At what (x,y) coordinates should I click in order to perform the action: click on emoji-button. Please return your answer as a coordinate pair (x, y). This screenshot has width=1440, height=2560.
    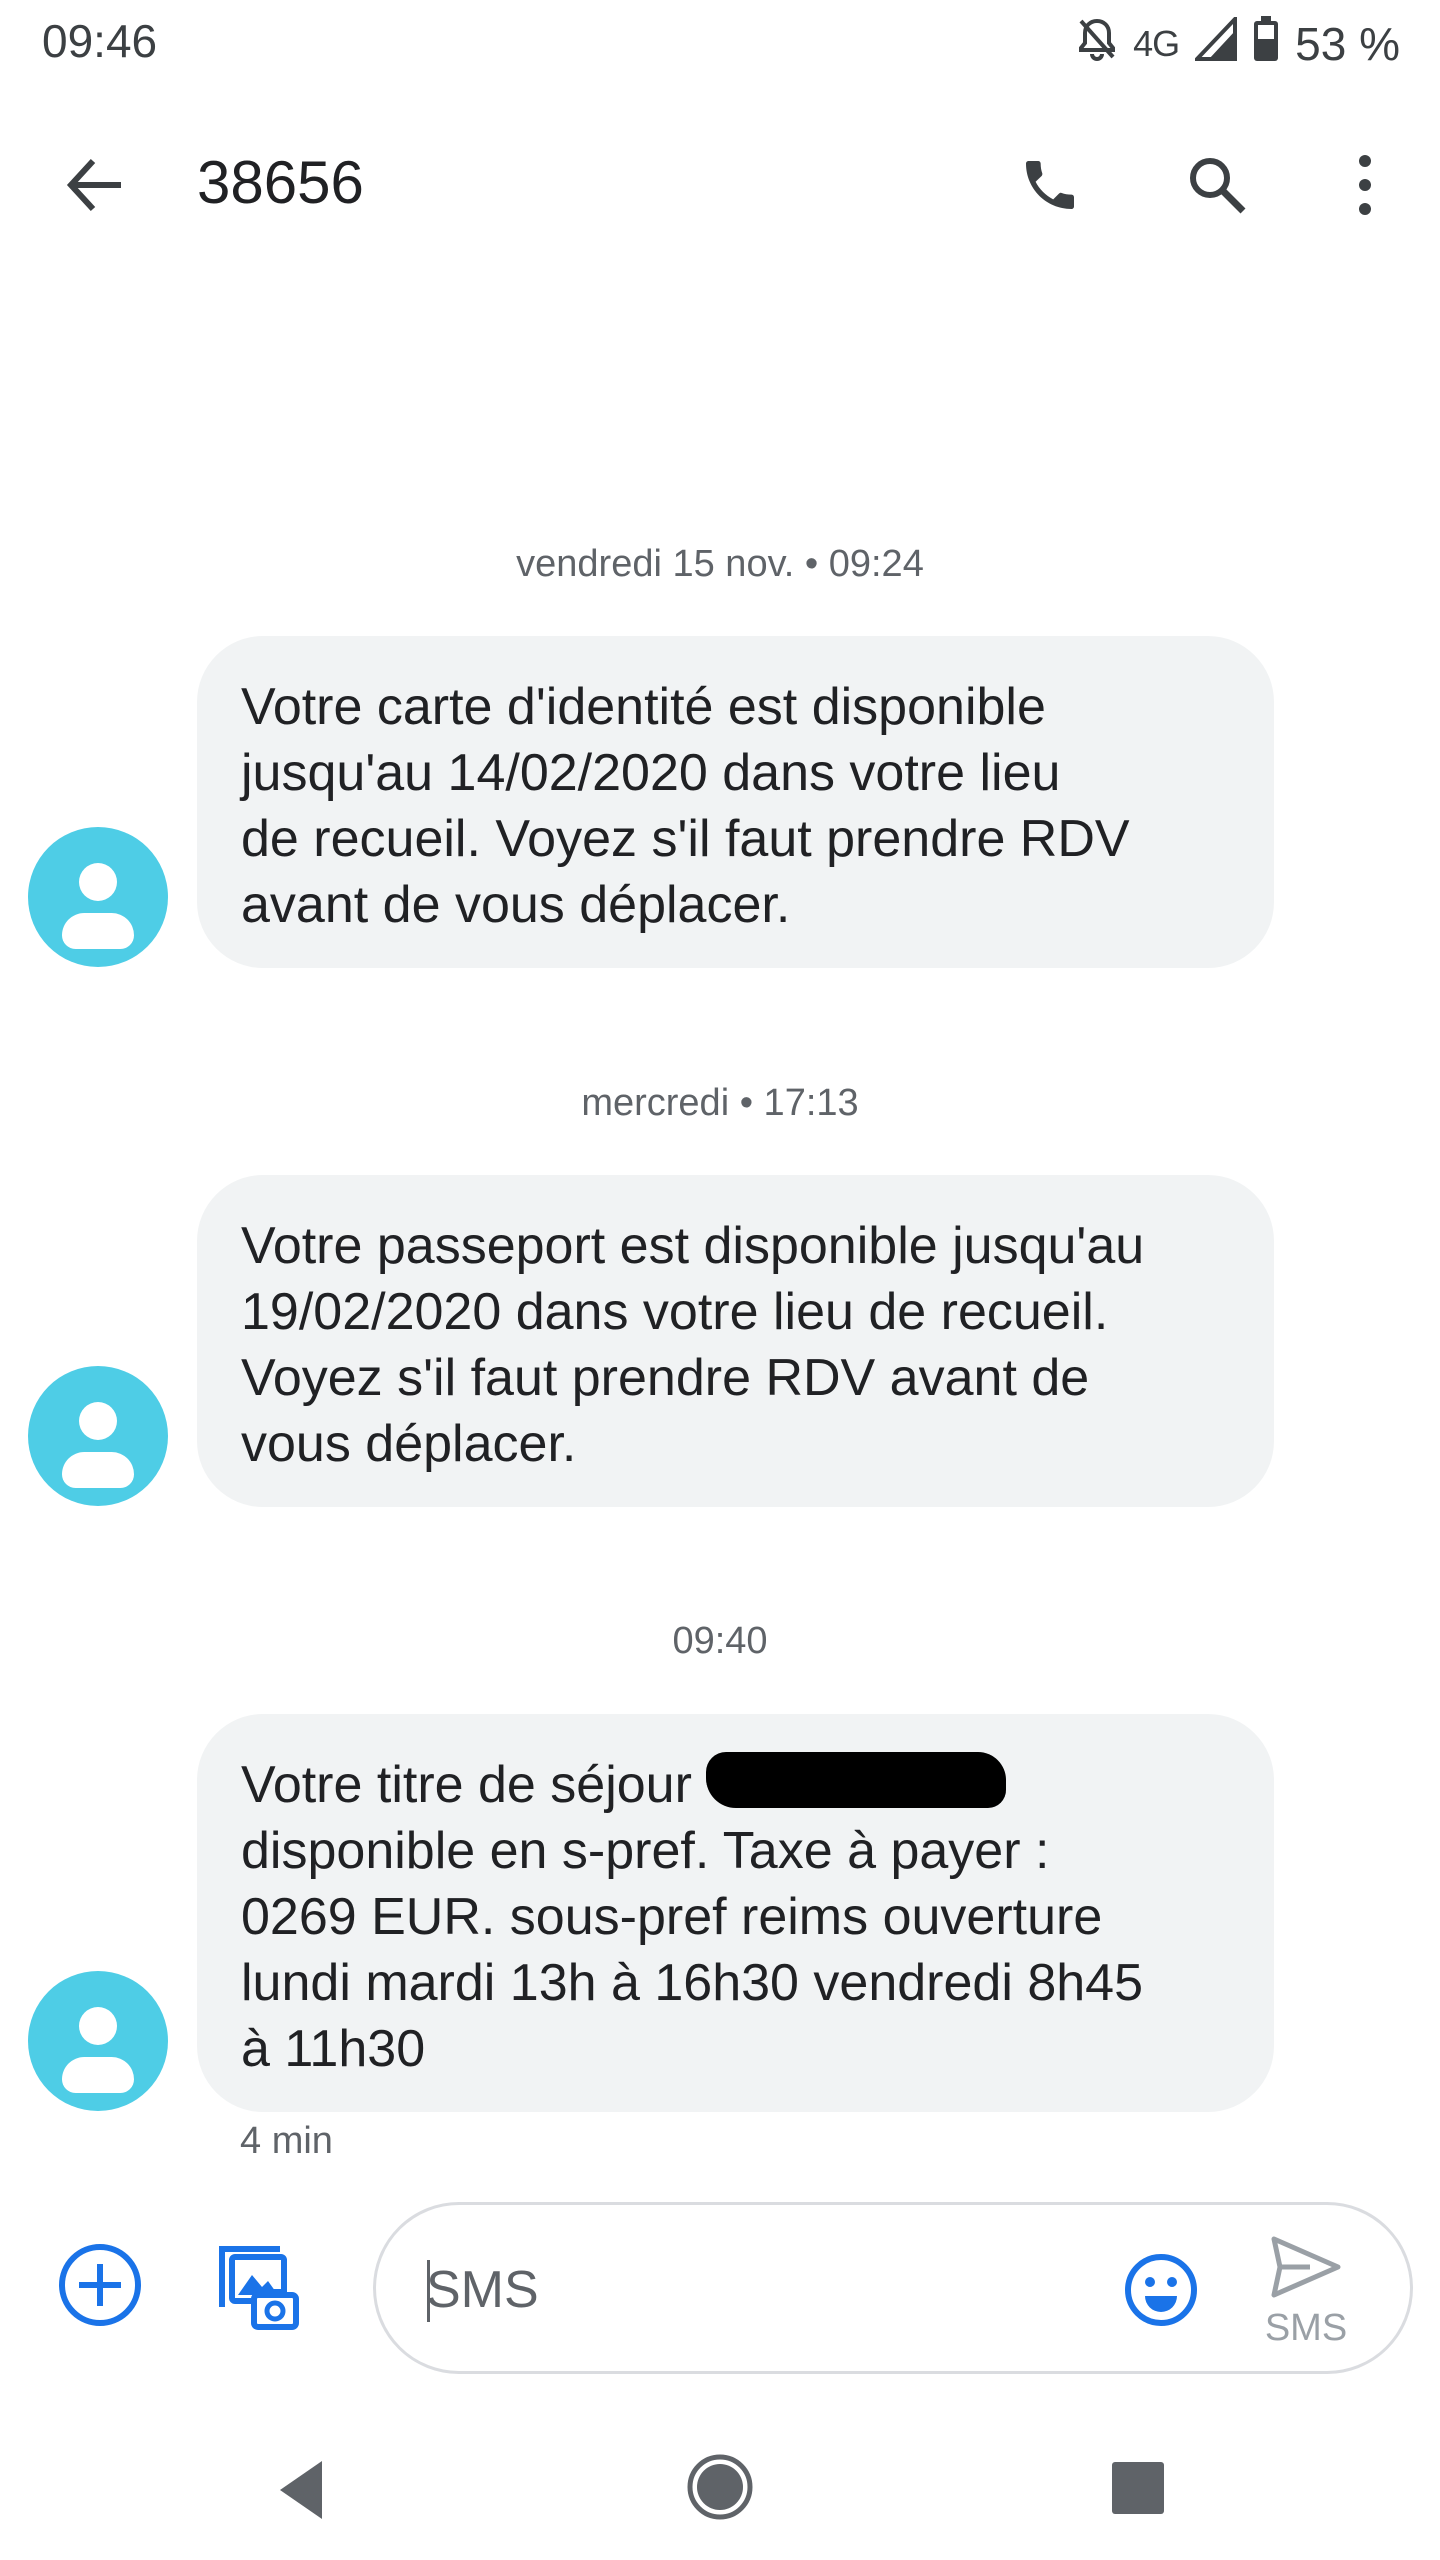
    Looking at the image, I should click on (1161, 2290).